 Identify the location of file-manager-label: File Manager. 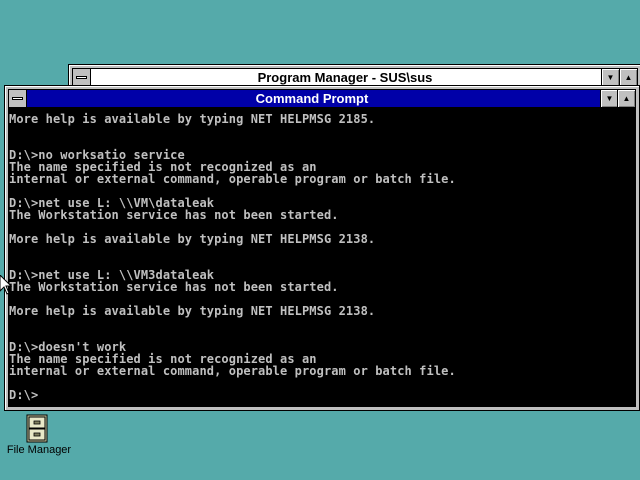
(39, 450).